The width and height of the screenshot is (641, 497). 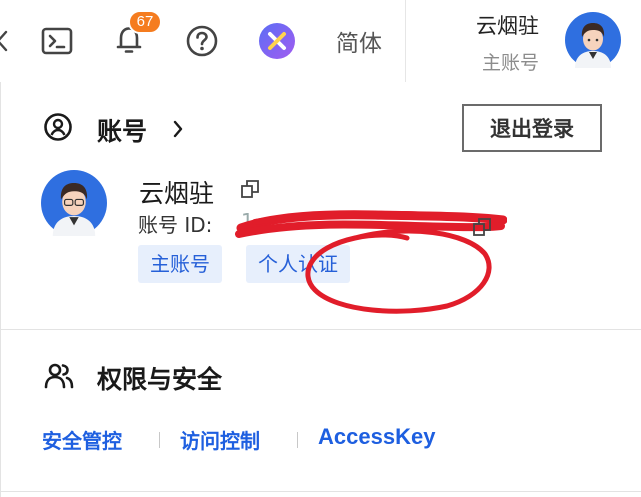 I want to click on security-control-link: 安全管控, so click(x=82, y=439).